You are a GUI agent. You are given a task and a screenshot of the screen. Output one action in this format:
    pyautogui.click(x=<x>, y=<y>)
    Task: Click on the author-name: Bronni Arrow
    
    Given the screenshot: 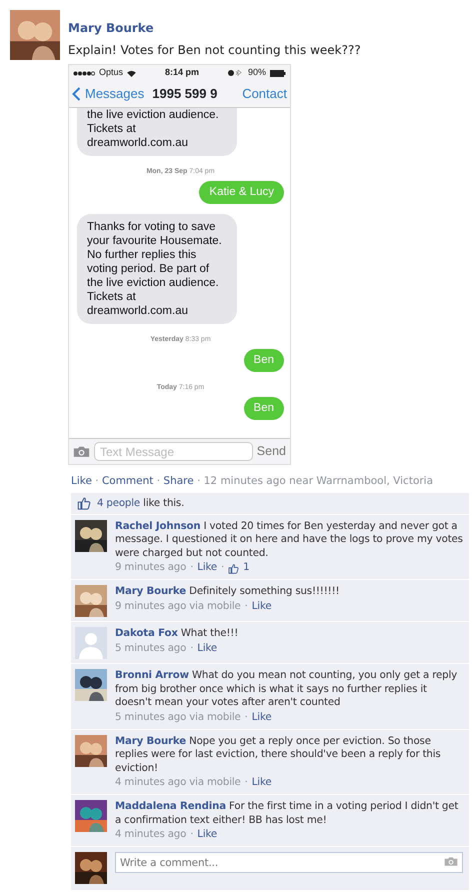 What is the action you would take?
    pyautogui.click(x=152, y=676)
    